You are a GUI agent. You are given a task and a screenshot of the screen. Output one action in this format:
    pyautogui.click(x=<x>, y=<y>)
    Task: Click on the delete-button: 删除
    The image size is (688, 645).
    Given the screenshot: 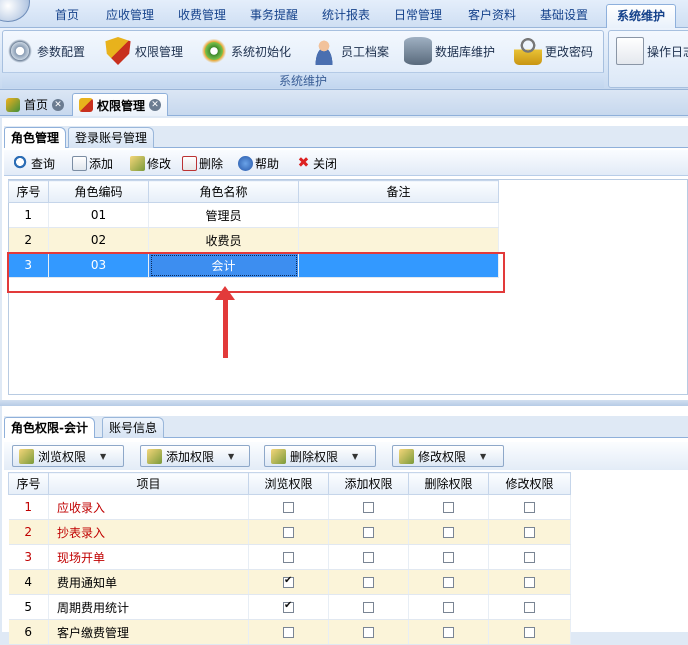 What is the action you would take?
    pyautogui.click(x=202, y=163)
    